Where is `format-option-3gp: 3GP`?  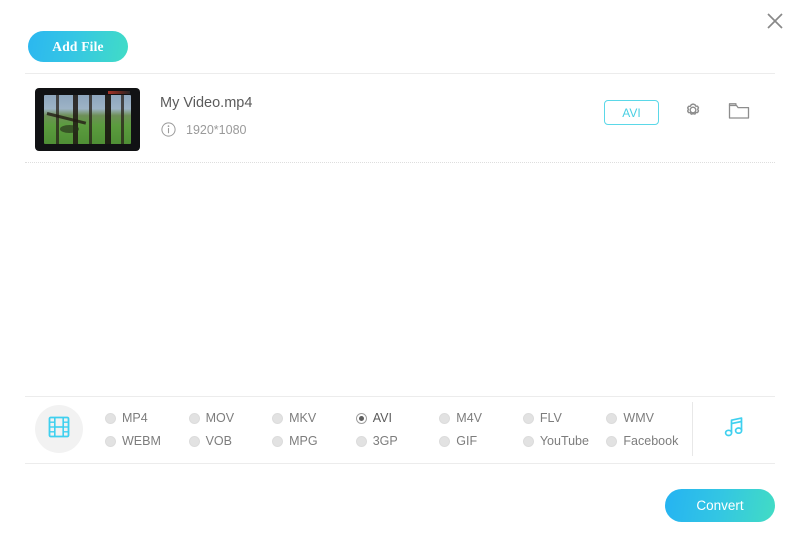 format-option-3gp: 3GP is located at coordinates (397, 441).